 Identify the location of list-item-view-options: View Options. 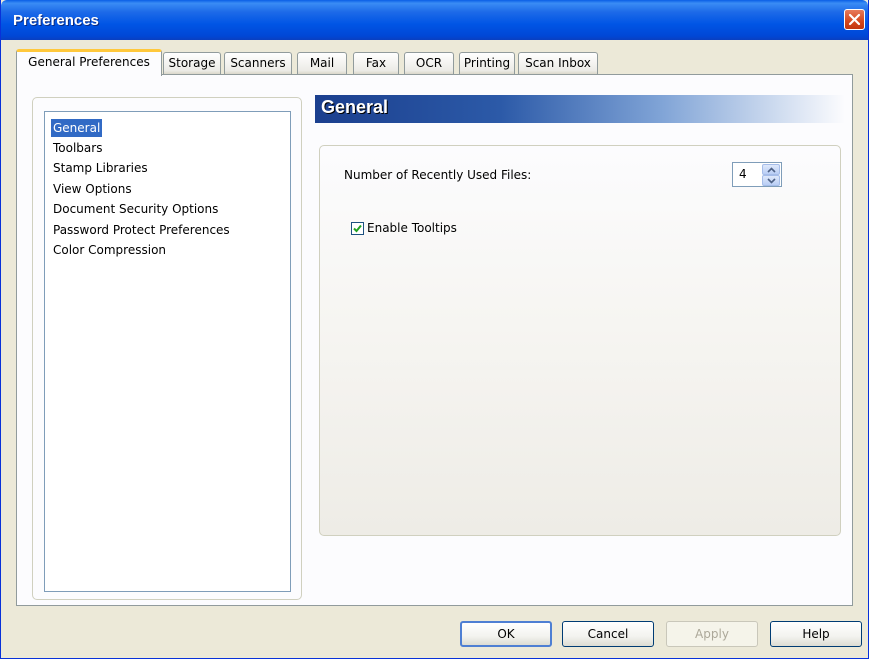
(92, 189).